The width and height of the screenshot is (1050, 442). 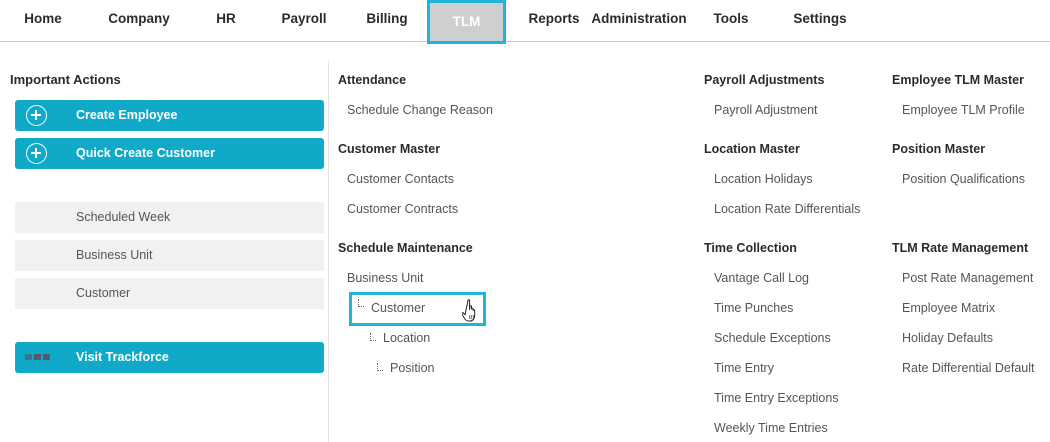 What do you see at coordinates (753, 308) in the screenshot?
I see `link-time-punches: Time Punches` at bounding box center [753, 308].